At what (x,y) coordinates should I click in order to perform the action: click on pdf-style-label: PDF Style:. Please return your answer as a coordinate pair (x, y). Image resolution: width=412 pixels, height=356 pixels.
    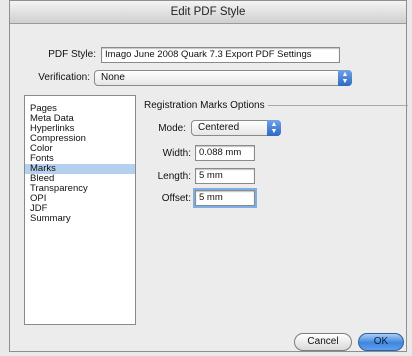
    Looking at the image, I should click on (72, 54).